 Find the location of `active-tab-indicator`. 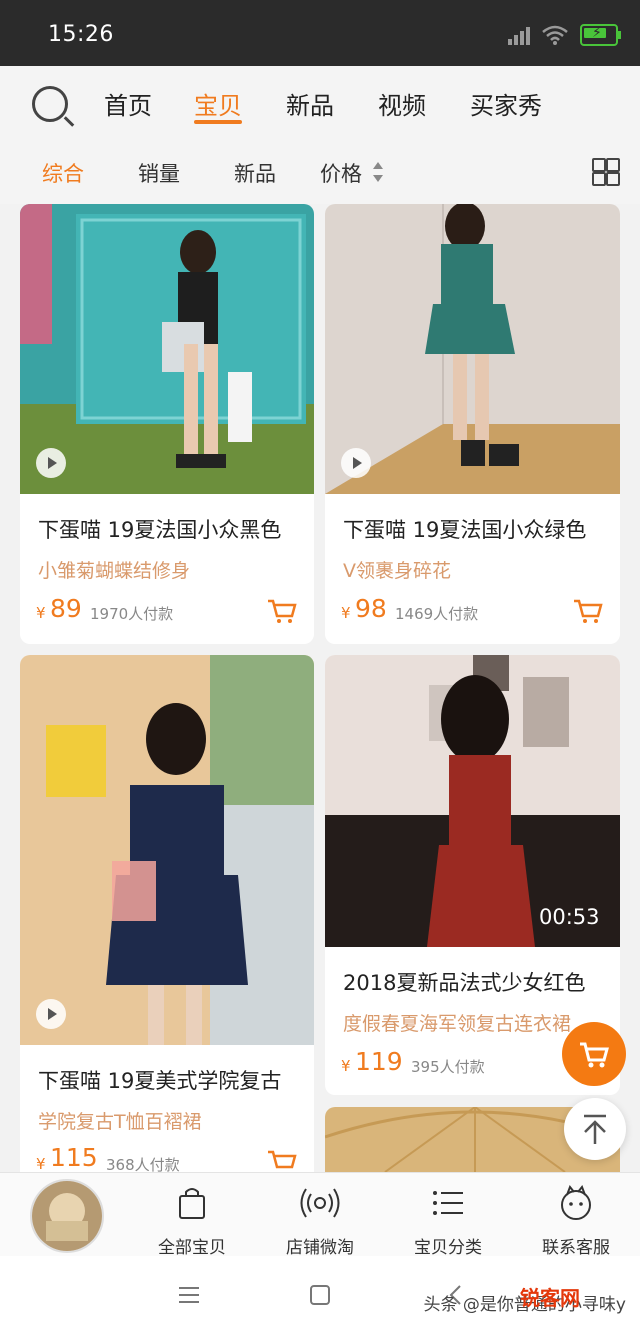

active-tab-indicator is located at coordinates (218, 122).